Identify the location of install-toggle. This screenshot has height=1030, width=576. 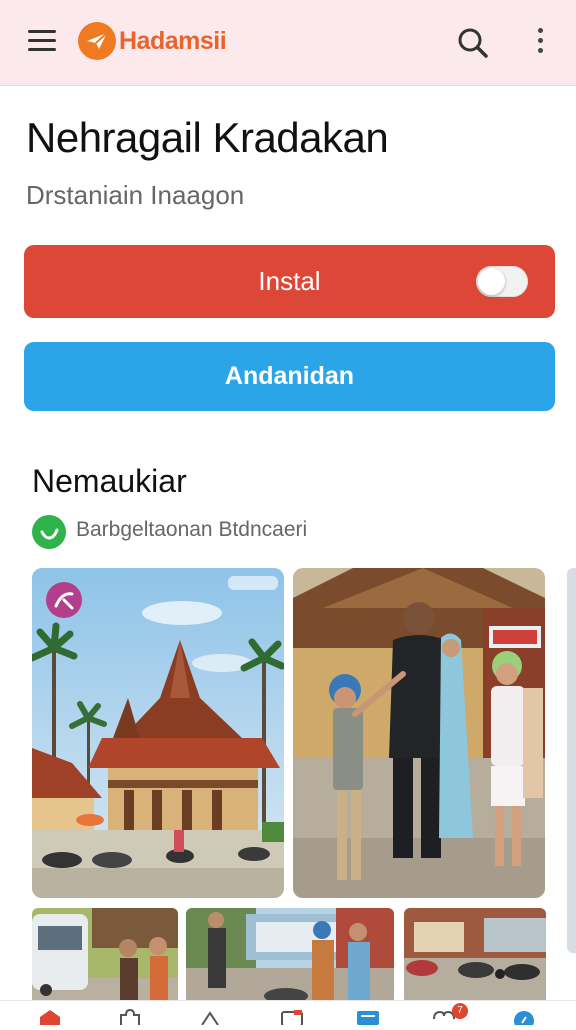
(502, 281).